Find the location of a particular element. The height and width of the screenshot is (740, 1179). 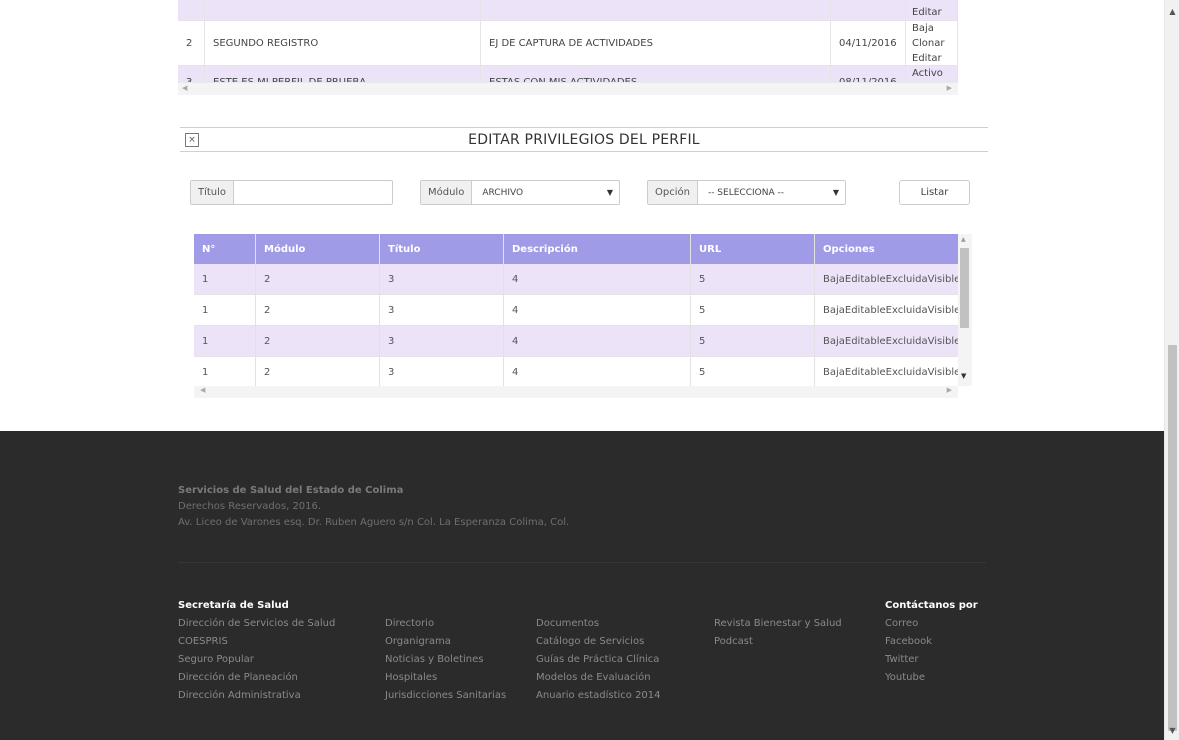

footer-link: Dirección Administrativa is located at coordinates (256, 696).